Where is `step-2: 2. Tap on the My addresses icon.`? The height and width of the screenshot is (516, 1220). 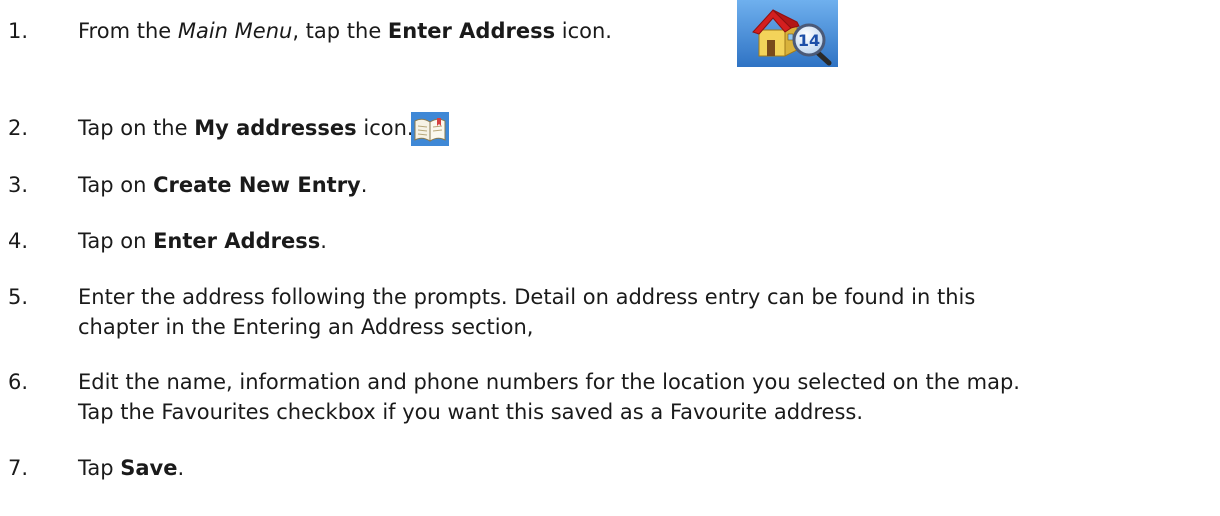
step-2: 2. Tap on the My addresses icon. is located at coordinates (609, 128).